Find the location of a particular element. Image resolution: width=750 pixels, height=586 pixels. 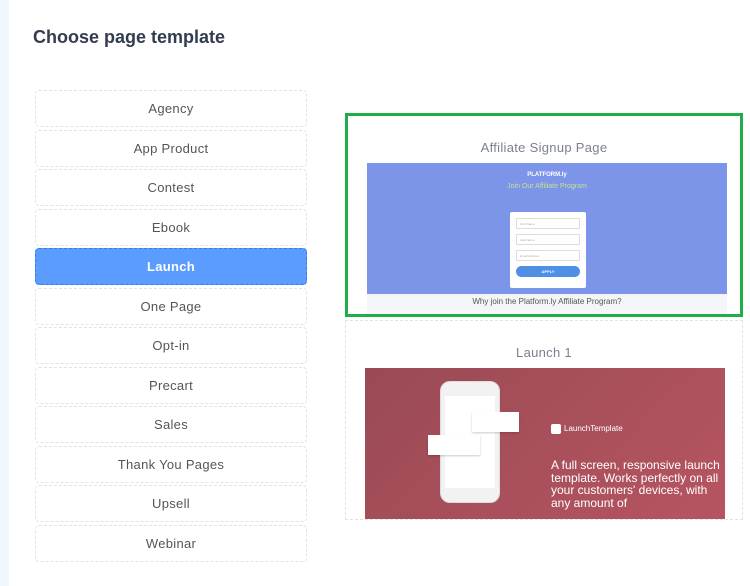

preview-field: Last Name is located at coordinates (548, 239).